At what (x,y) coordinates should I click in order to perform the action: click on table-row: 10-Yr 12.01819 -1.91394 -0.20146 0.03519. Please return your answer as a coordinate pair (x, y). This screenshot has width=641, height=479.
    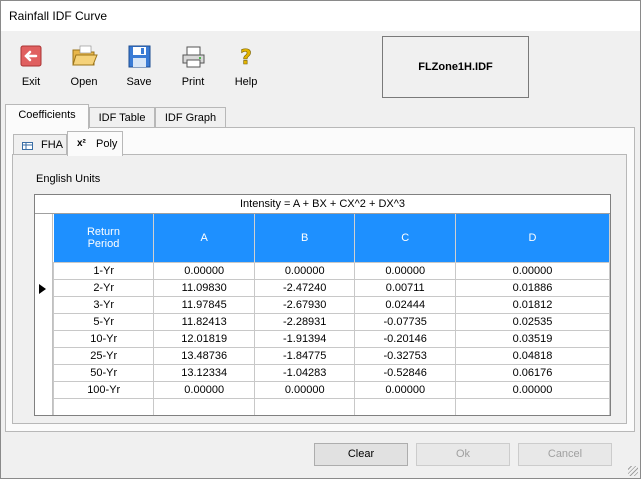
    Looking at the image, I should click on (331, 338).